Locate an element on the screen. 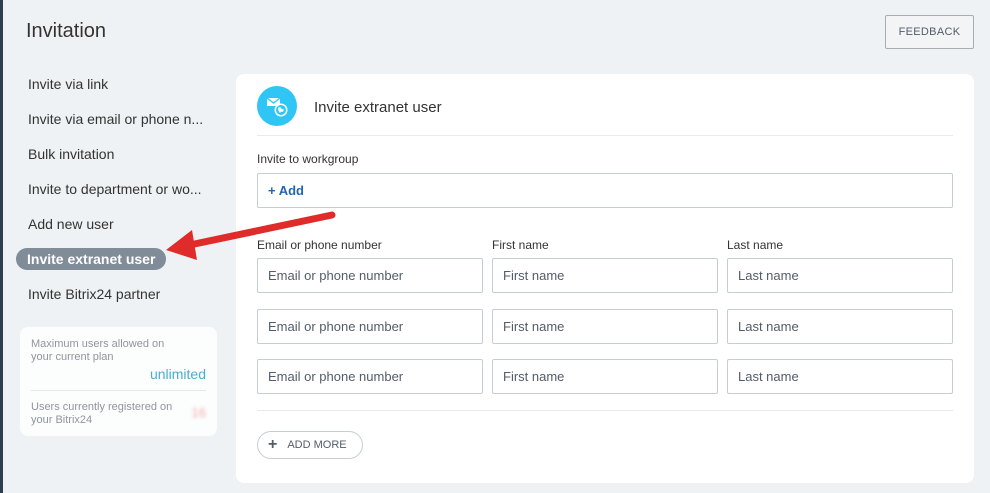  page-title: Invitation is located at coordinates (66, 31).